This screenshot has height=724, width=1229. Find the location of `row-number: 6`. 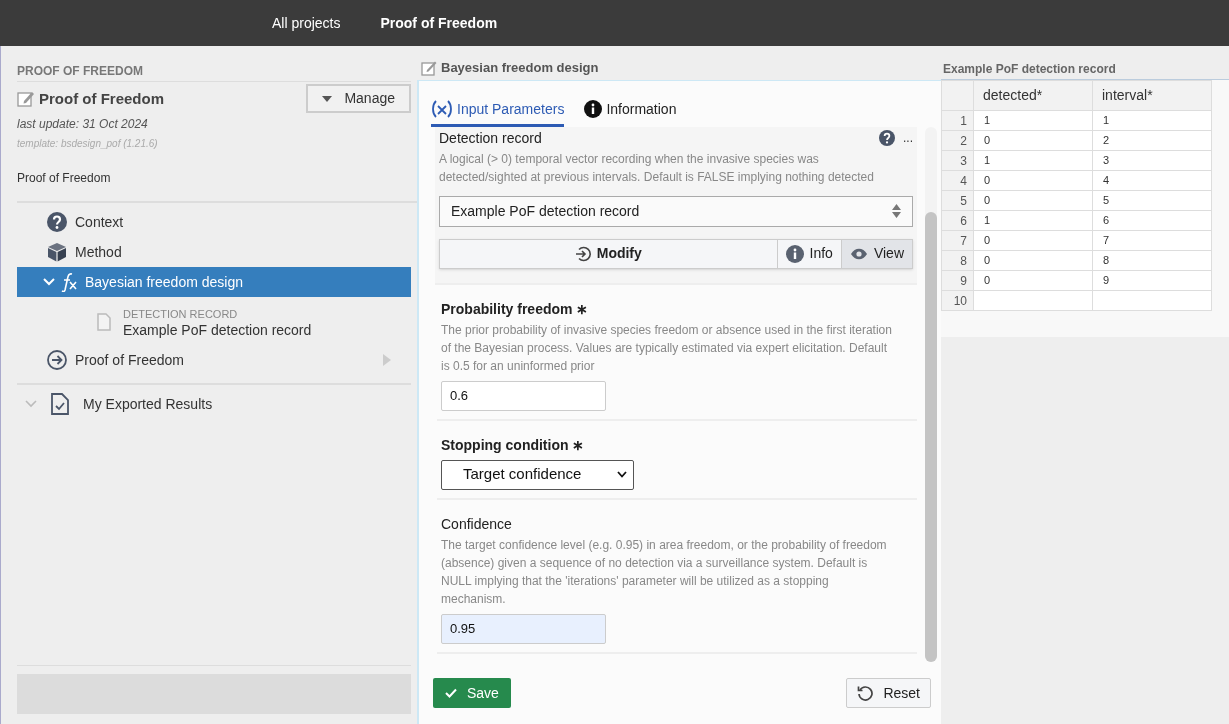

row-number: 6 is located at coordinates (957, 220).